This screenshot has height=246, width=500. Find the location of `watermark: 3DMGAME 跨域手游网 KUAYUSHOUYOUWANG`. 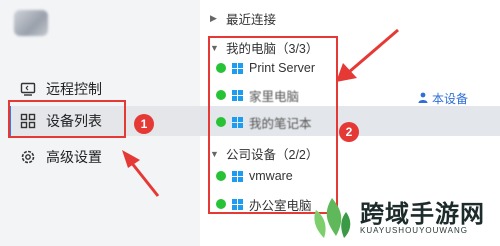

watermark: 3DMGAME 跨域手游网 KUAYUSHOUYOUWANG is located at coordinates (400, 218).